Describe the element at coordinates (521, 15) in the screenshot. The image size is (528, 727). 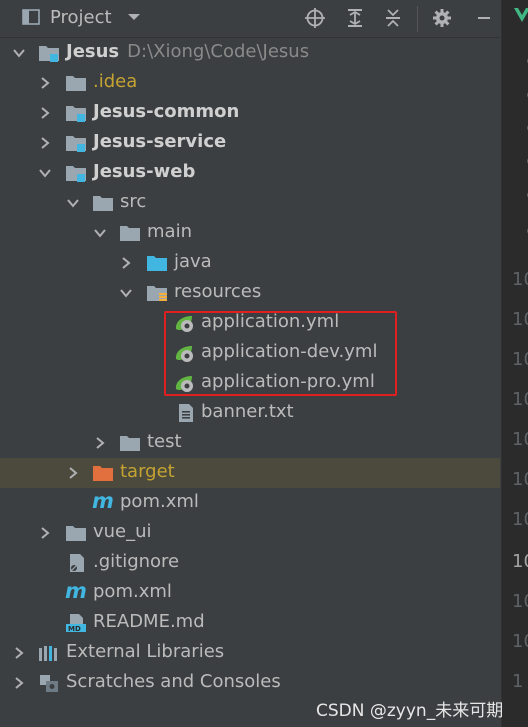
I see `vue-file-icon` at that location.